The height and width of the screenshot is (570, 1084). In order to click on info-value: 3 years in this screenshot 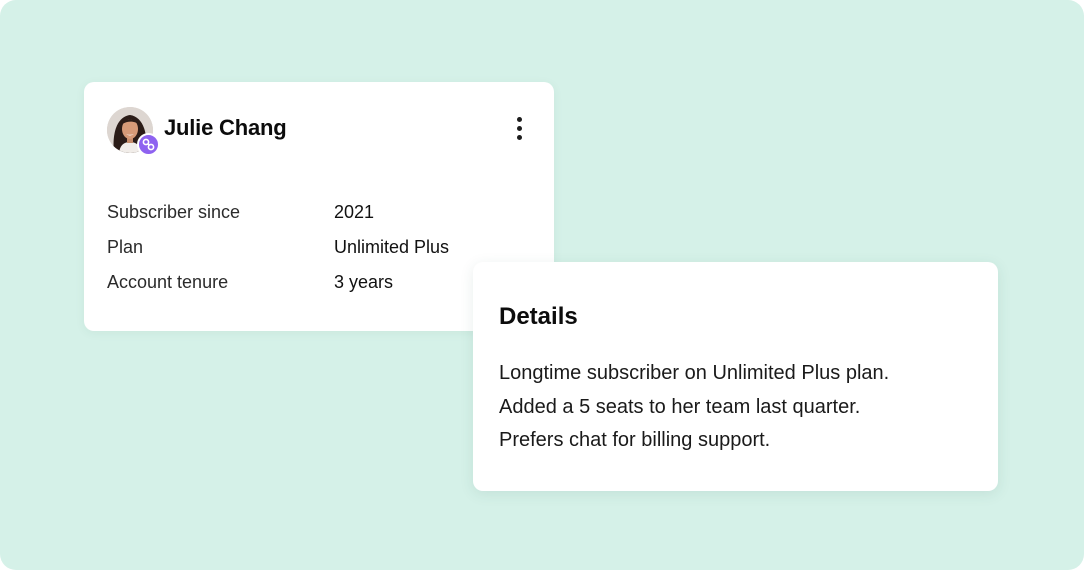, I will do `click(364, 282)`.